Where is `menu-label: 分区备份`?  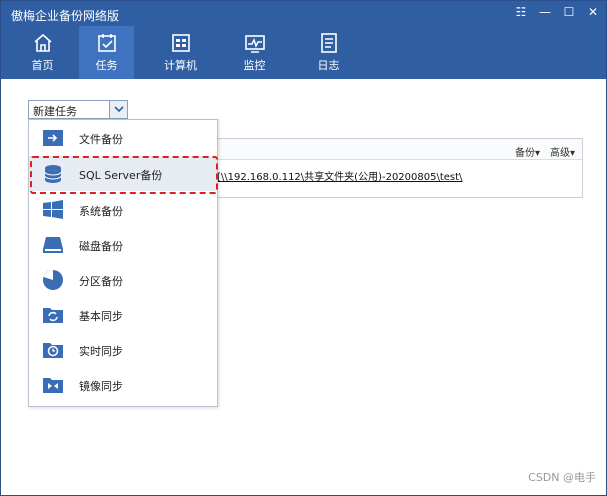
menu-label: 分区备份 is located at coordinates (101, 281).